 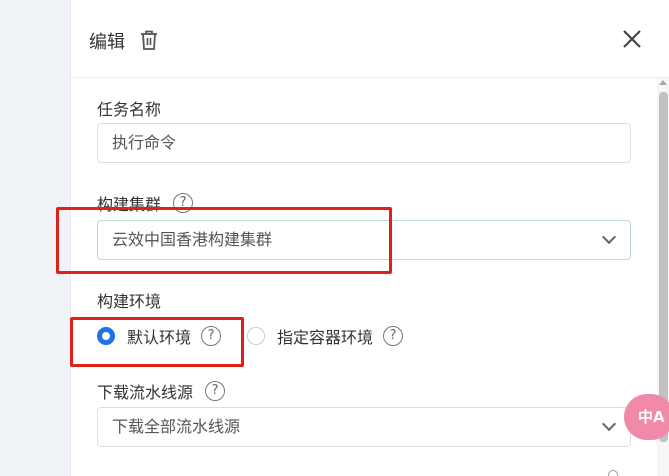 What do you see at coordinates (129, 301) in the screenshot?
I see `env-label: 构建环境` at bounding box center [129, 301].